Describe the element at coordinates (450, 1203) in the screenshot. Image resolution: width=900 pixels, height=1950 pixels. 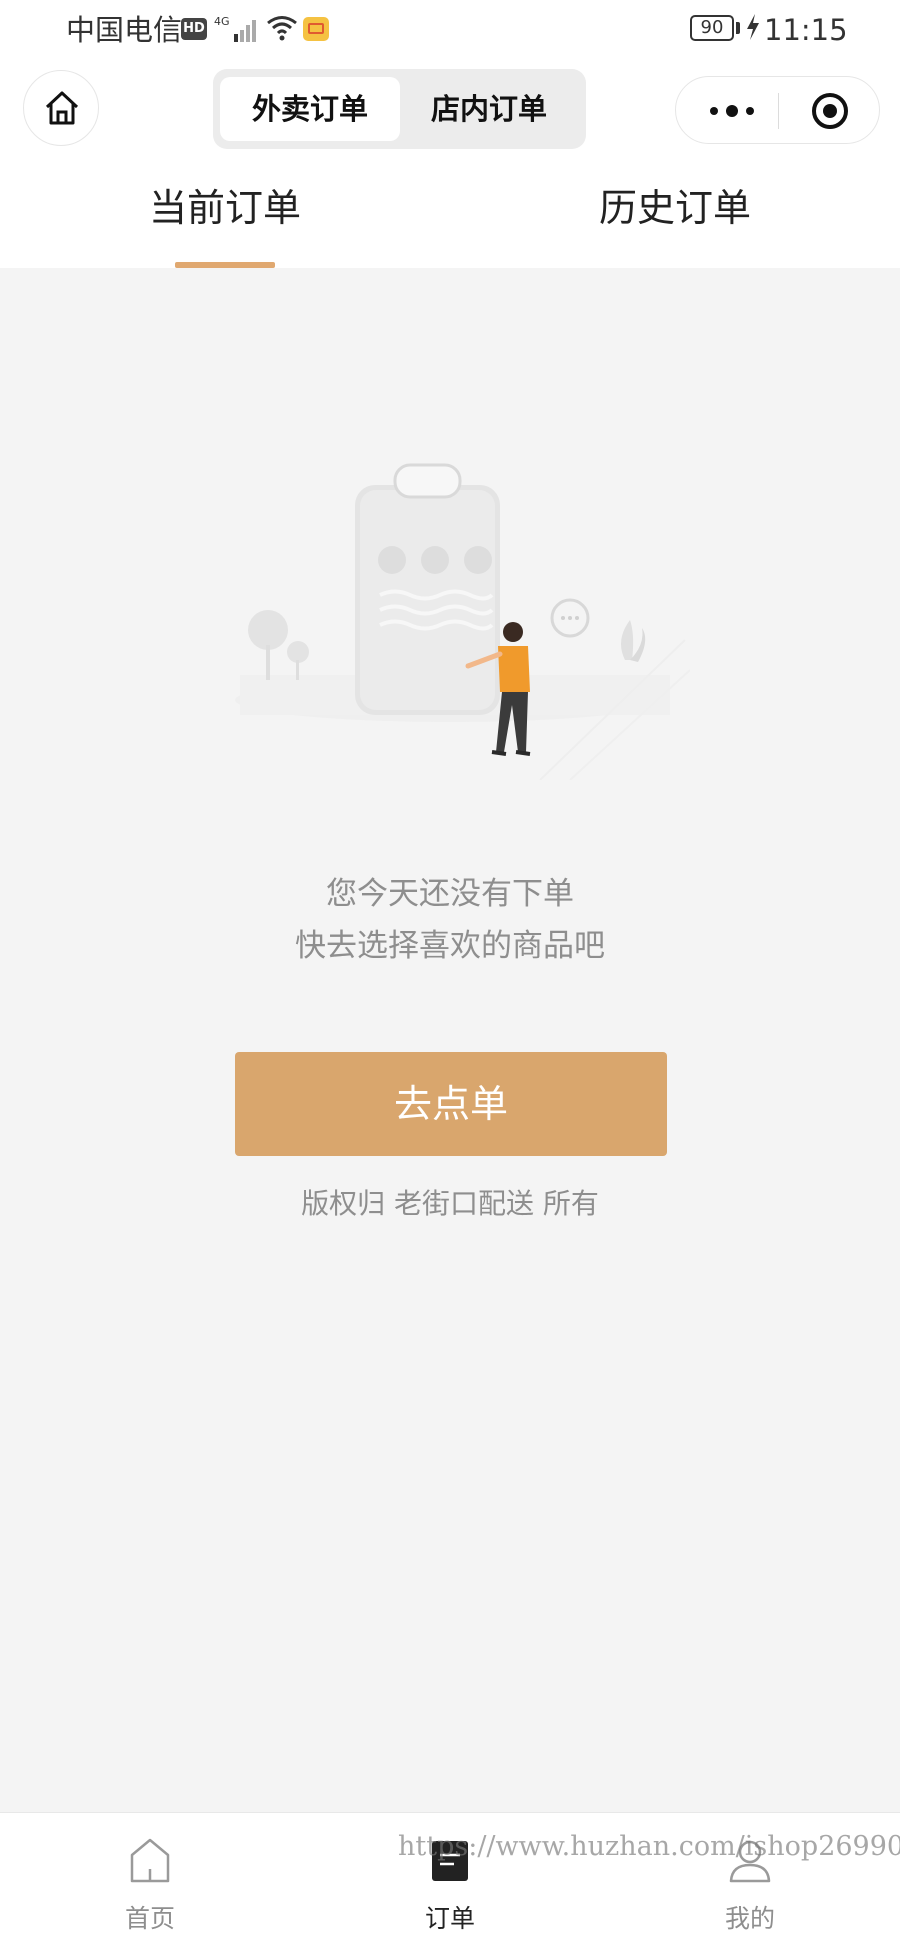
I see `copyright-text: 版权归 老街口配送 所有` at that location.